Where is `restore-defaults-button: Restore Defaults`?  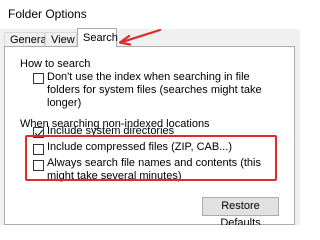
restore-defaults-button: Restore Defaults is located at coordinates (240, 211).